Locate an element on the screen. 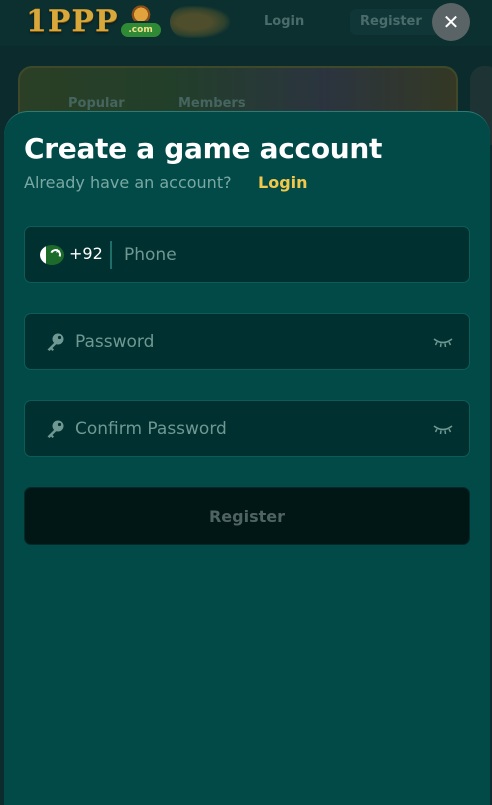 Image resolution: width=492 pixels, height=805 pixels. phone-input is located at coordinates (289, 254).